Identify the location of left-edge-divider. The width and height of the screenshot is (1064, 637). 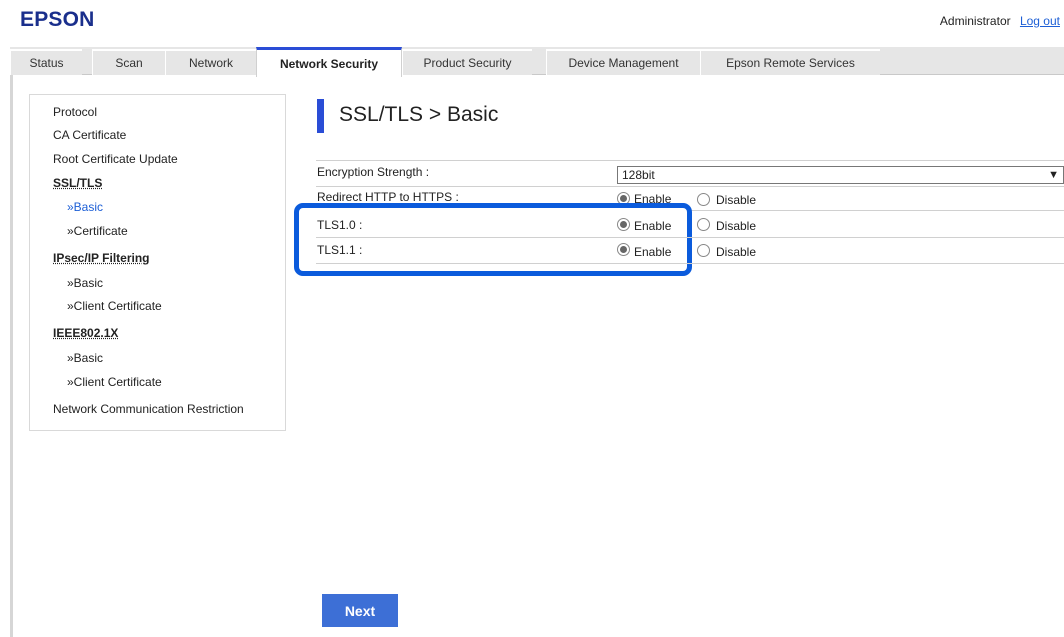
(11, 356).